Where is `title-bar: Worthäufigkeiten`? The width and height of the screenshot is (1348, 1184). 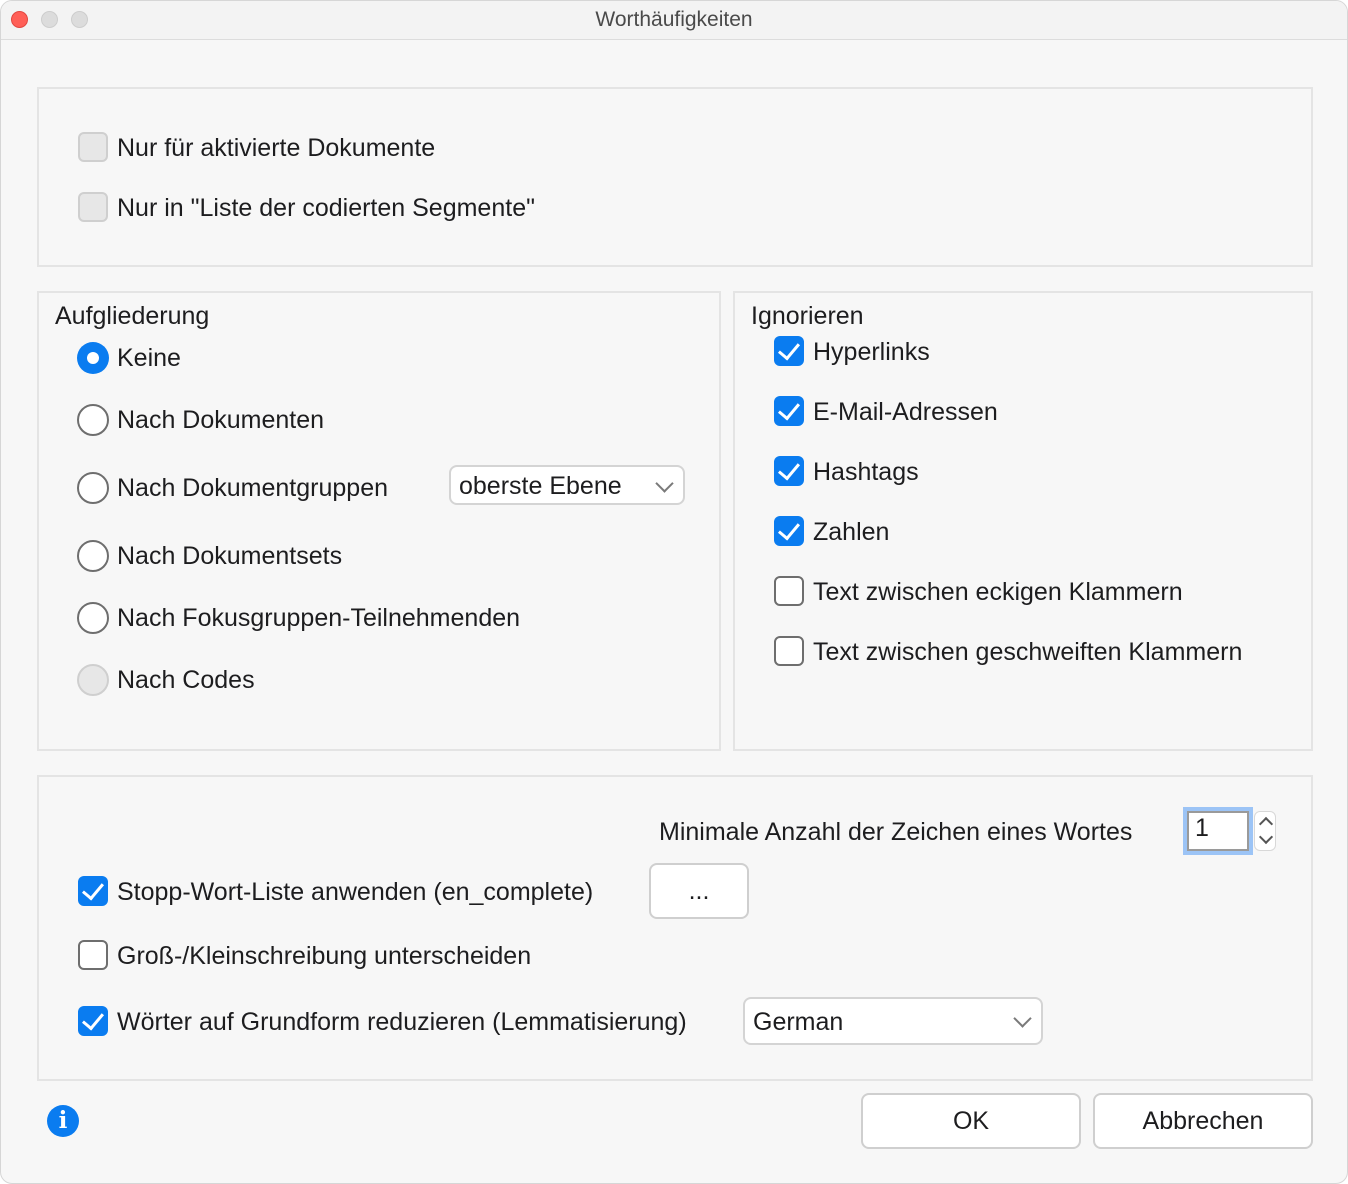
title-bar: Worthäufigkeiten is located at coordinates (674, 20).